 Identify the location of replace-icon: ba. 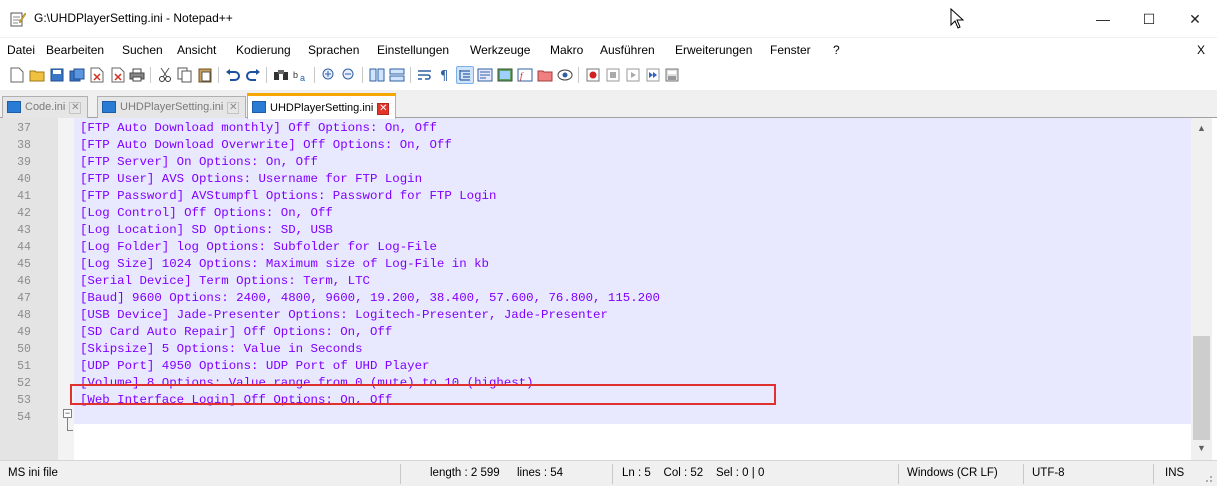
(301, 75).